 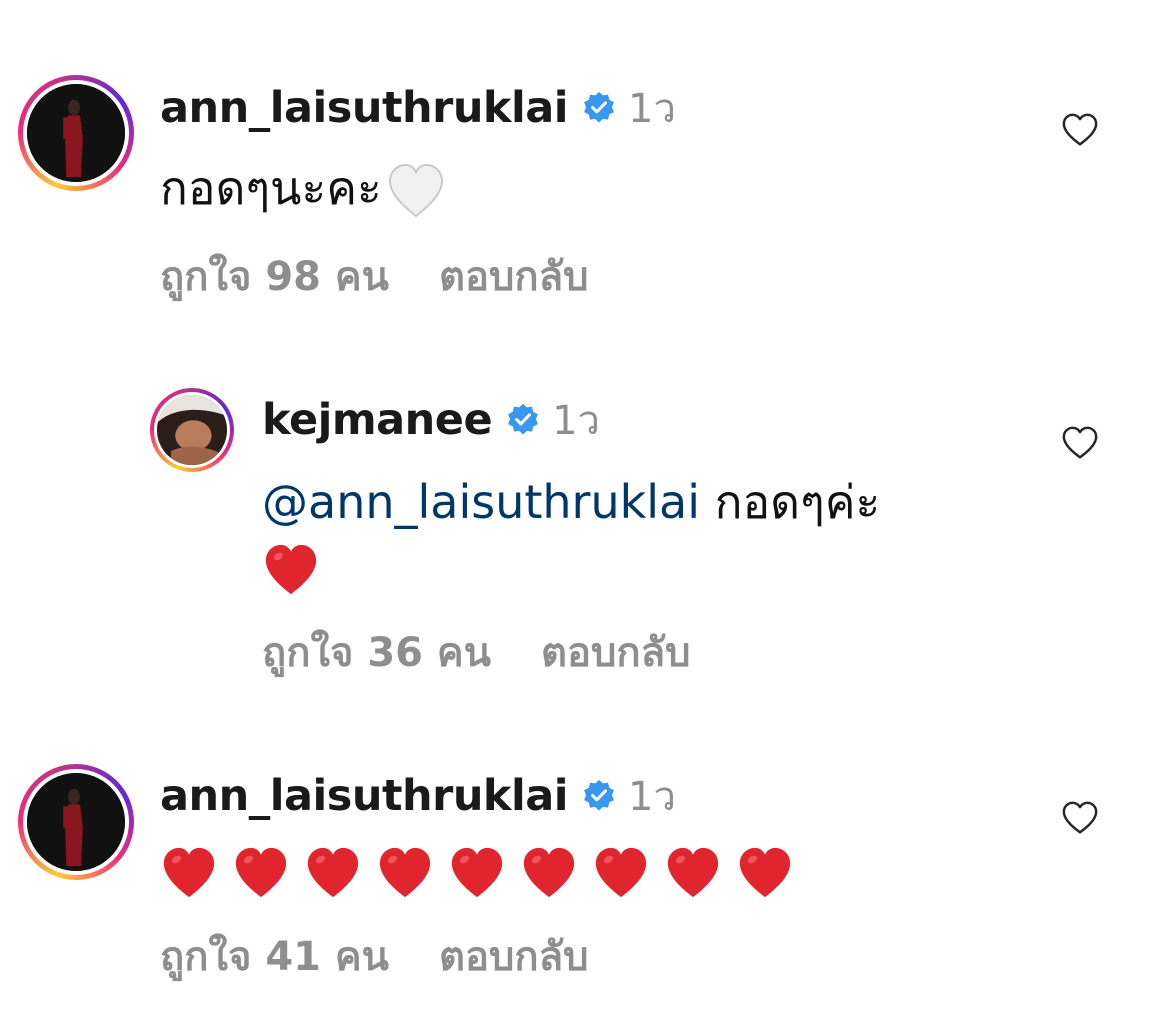 I want to click on likes-count: ถูกใจ 98 คน, so click(x=274, y=276).